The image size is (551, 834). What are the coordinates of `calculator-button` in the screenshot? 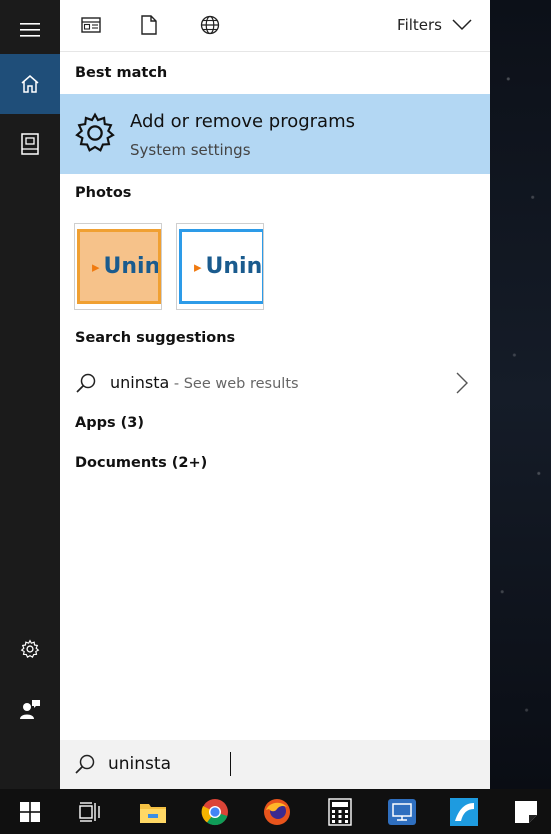 It's located at (340, 811).